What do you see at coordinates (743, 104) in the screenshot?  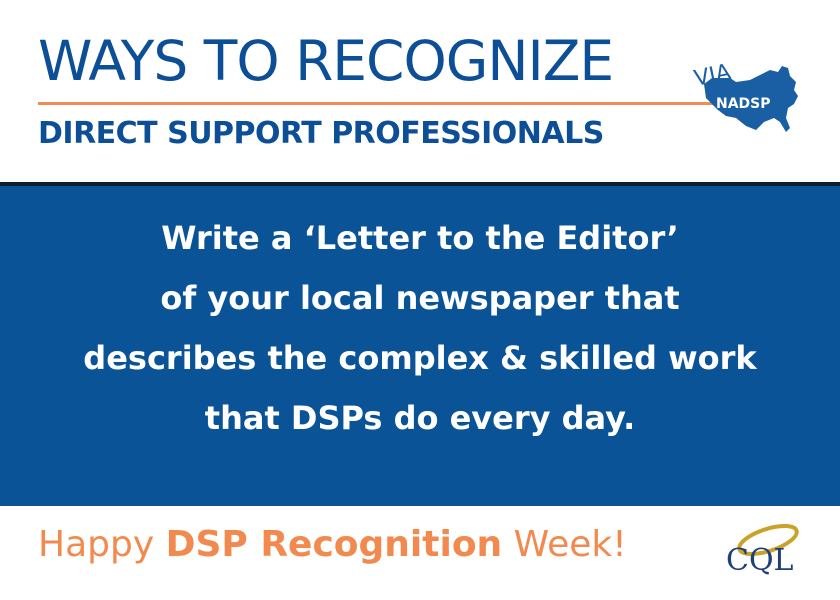 I see `nadsp-label: NADSP` at bounding box center [743, 104].